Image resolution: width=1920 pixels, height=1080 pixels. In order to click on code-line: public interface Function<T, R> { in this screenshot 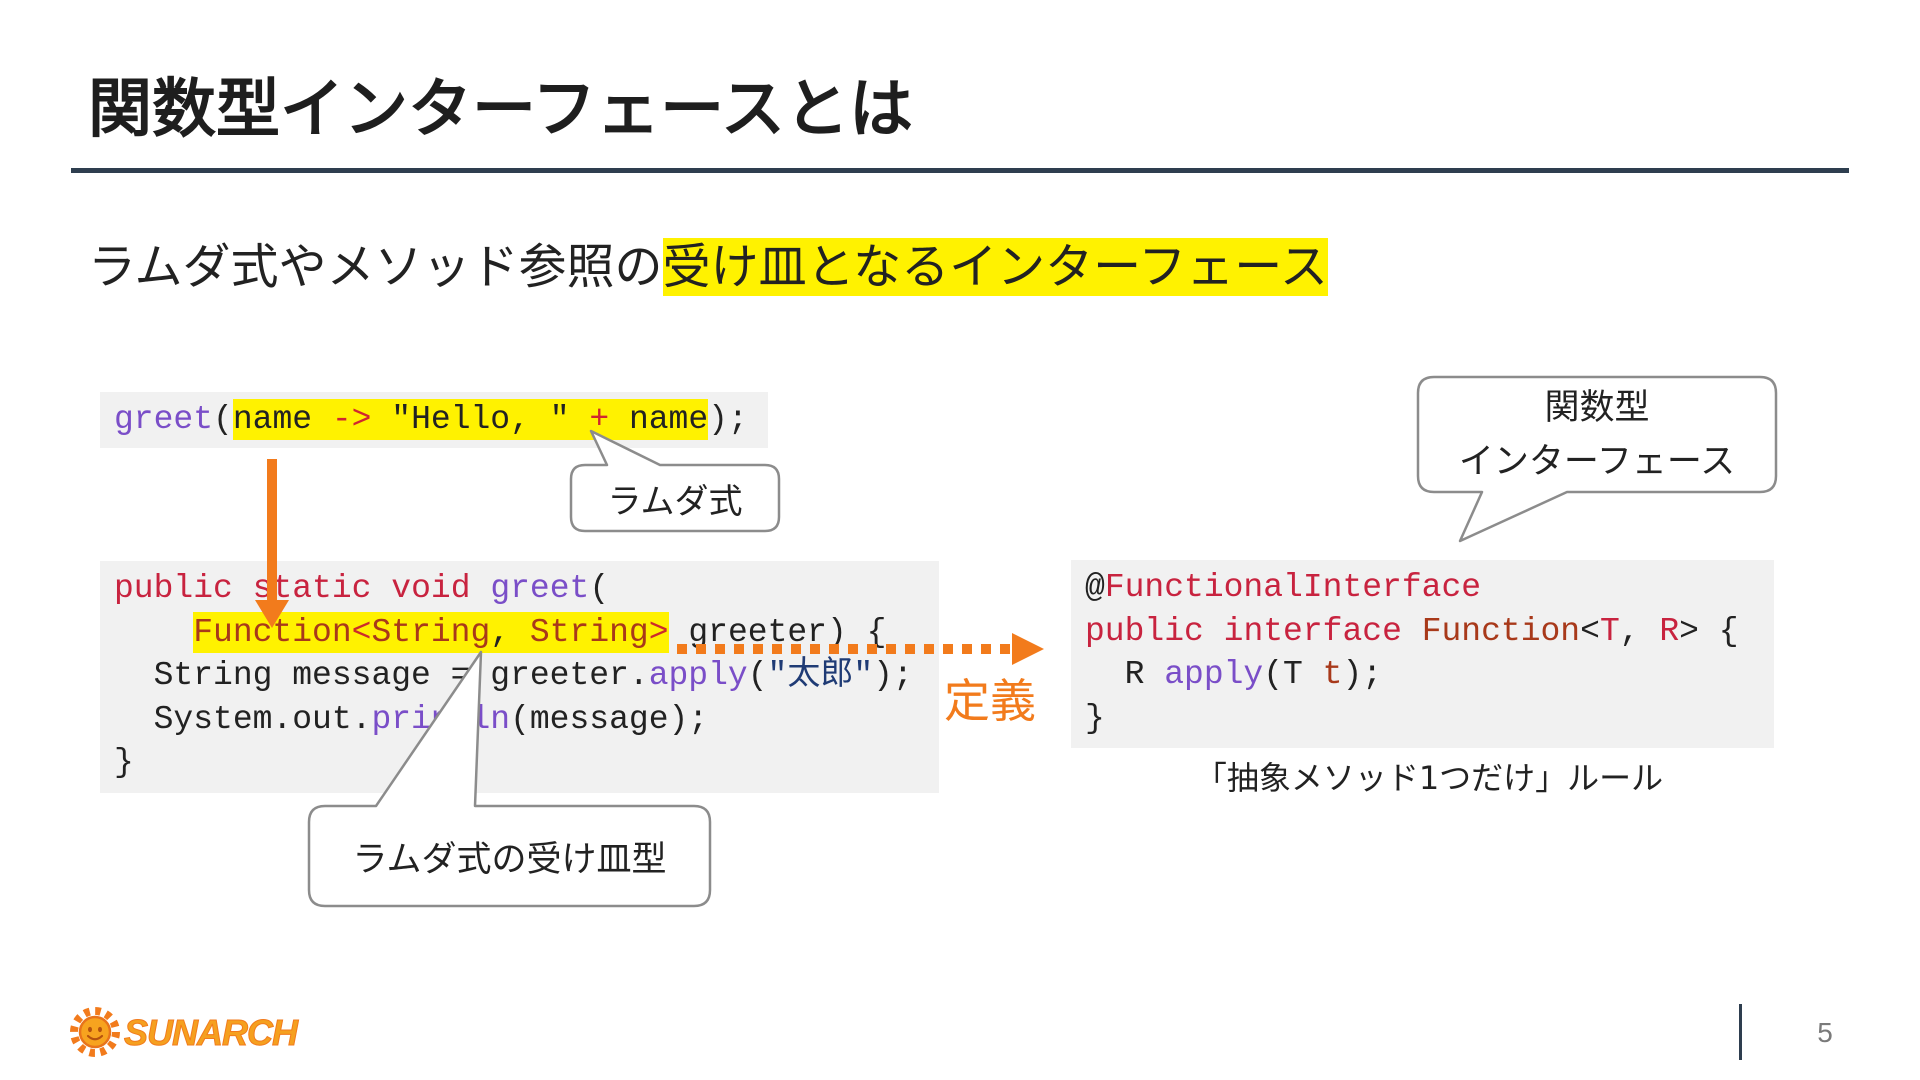, I will do `click(1429, 632)`.